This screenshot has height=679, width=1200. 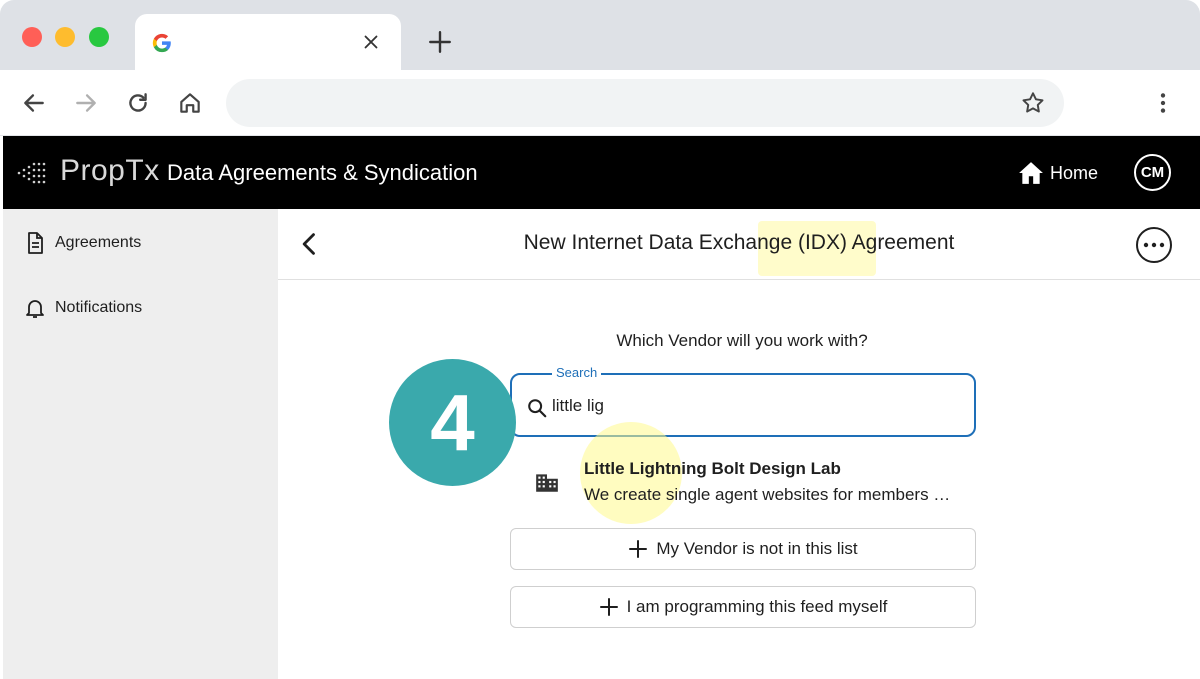 What do you see at coordinates (577, 372) in the screenshot?
I see `search-label: Search` at bounding box center [577, 372].